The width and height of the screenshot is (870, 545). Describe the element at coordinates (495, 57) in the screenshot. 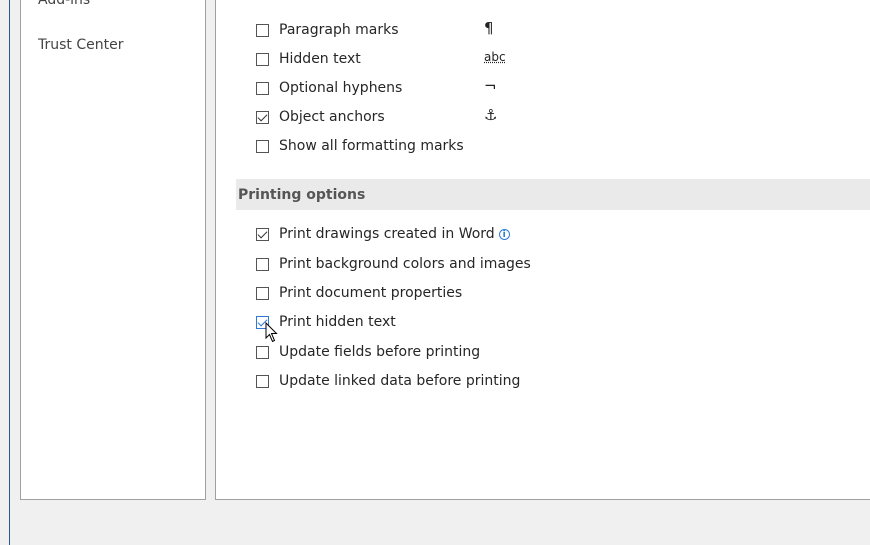

I see `hidden-text-icon: abc` at that location.